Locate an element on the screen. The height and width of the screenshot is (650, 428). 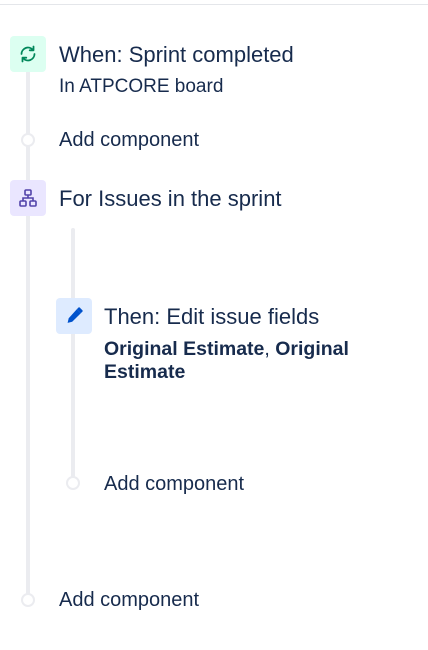
action-field-2: Original is located at coordinates (312, 349).